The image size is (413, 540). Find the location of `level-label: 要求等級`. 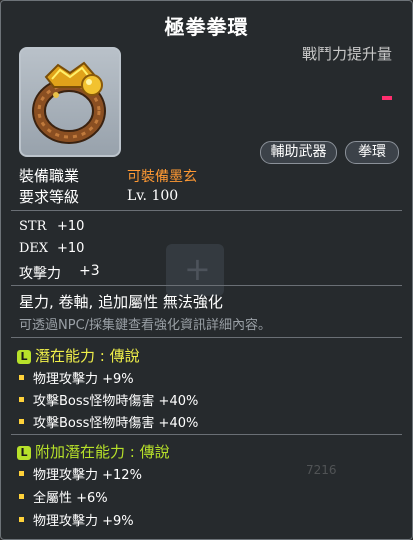

level-label: 要求等級 is located at coordinates (49, 197).